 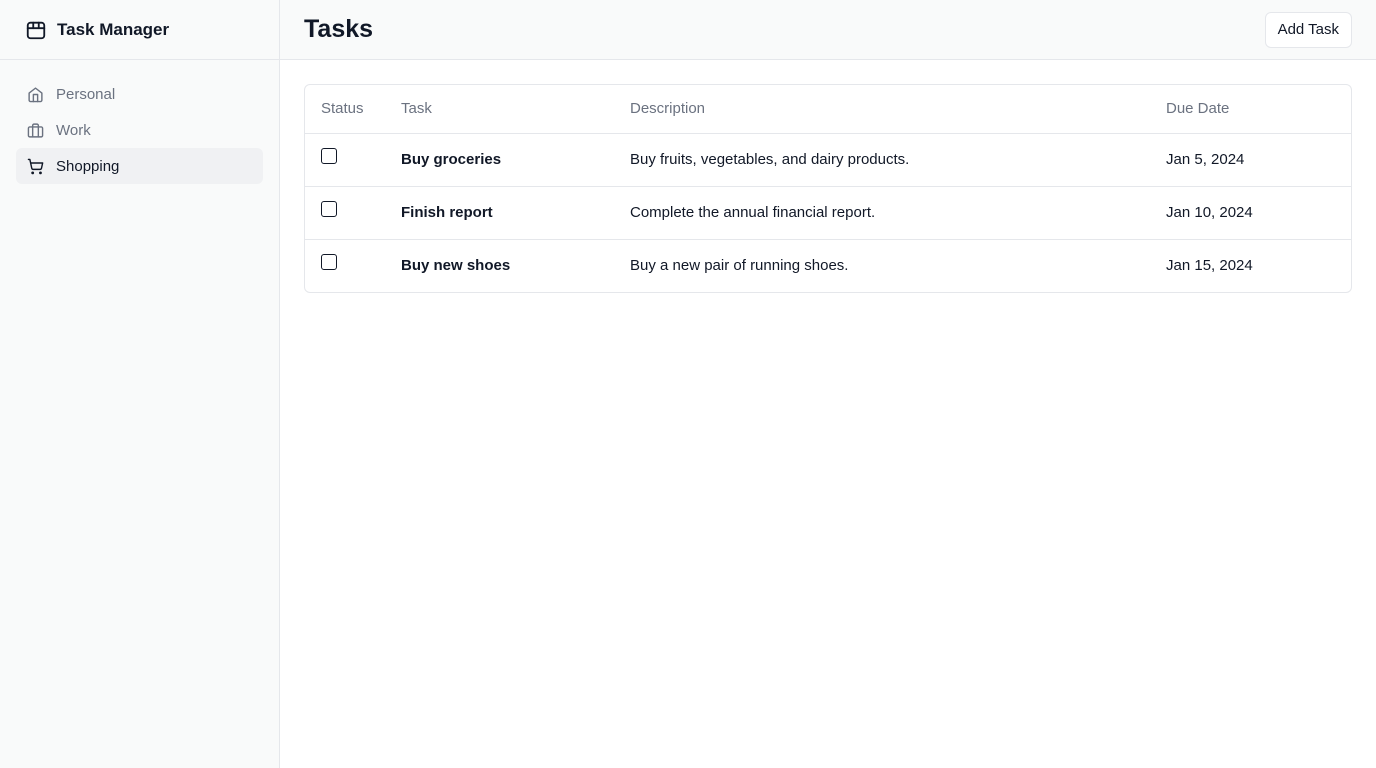 I want to click on table-header-row: Status Task Description Due Date, so click(x=828, y=109).